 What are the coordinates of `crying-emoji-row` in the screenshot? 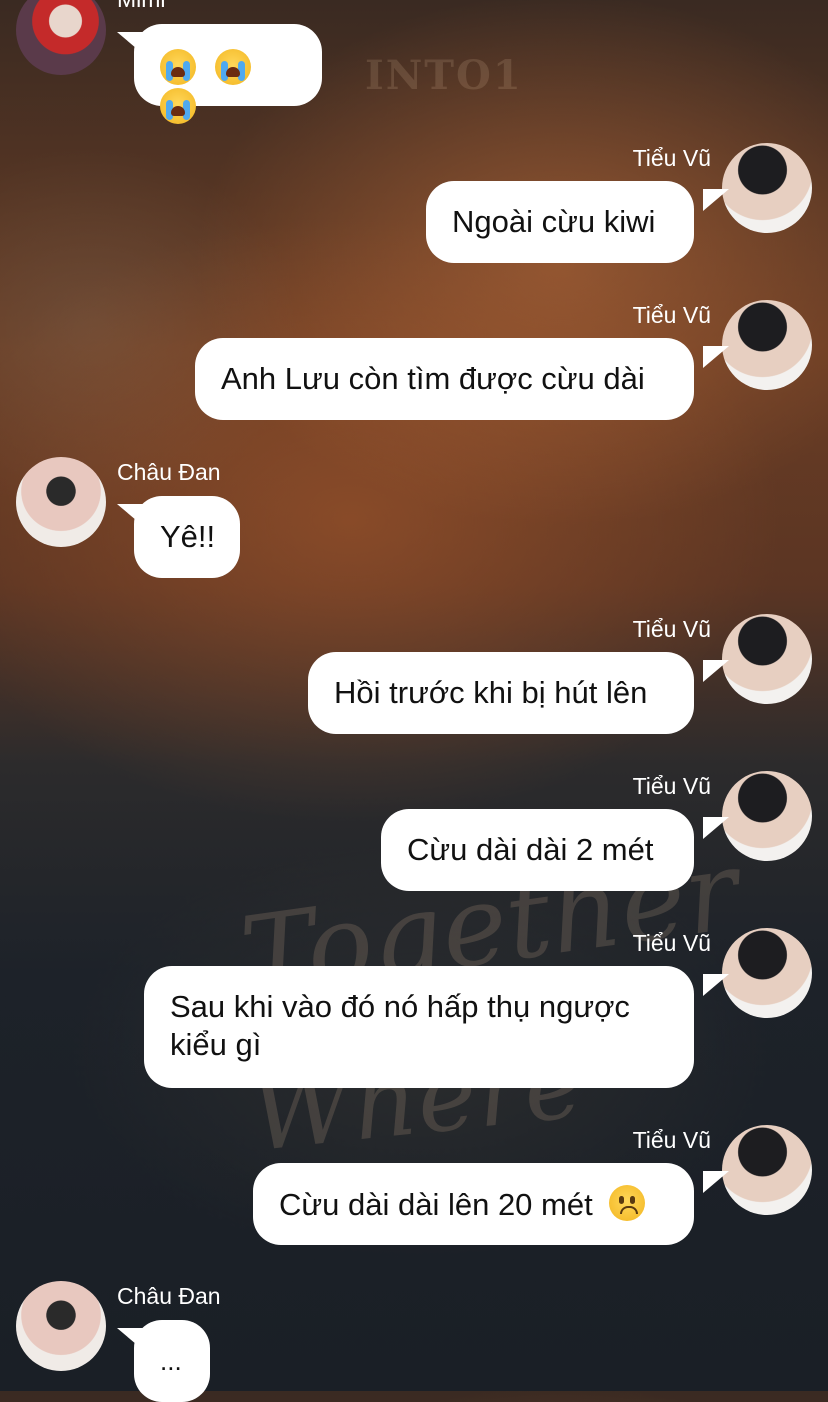 It's located at (228, 85).